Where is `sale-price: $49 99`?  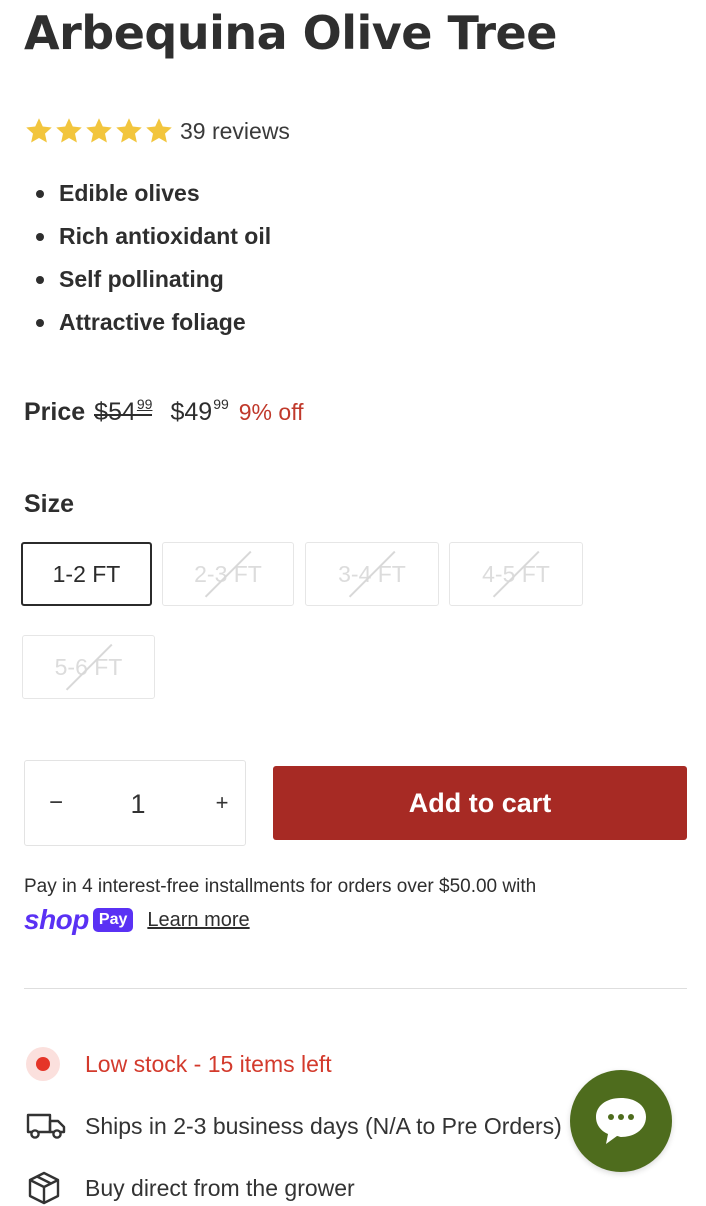
sale-price: $49 99 is located at coordinates (199, 412).